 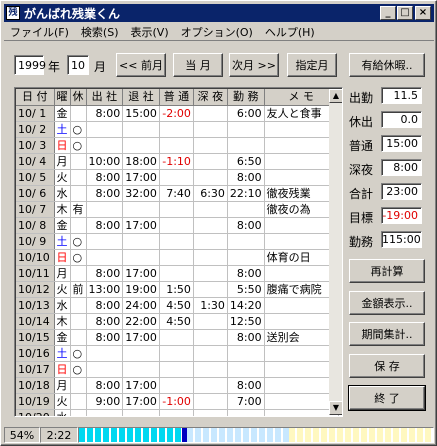 I want to click on cell-out: 19:00, so click(x=141, y=289).